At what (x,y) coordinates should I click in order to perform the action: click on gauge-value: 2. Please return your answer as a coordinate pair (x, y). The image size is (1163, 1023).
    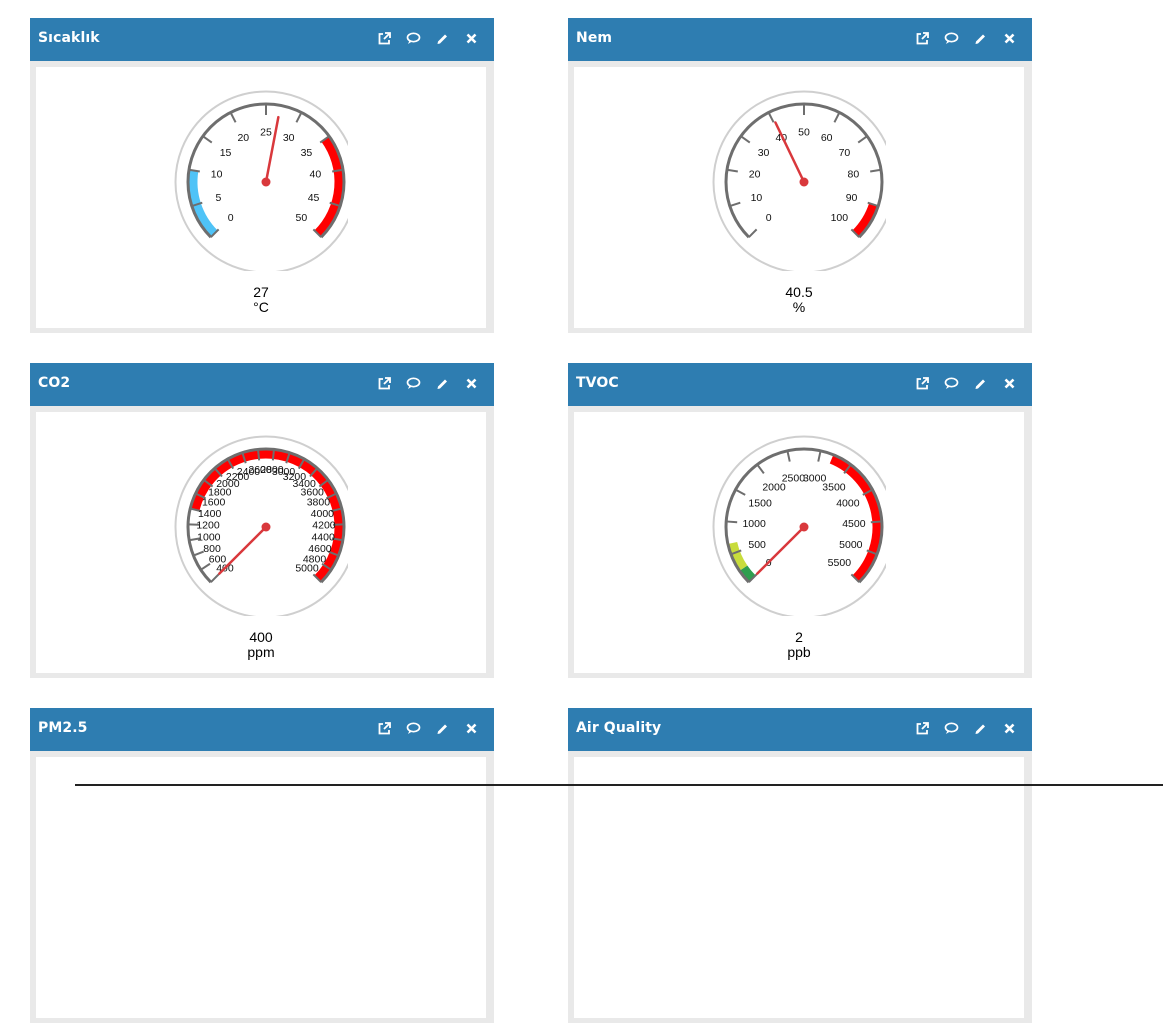
    Looking at the image, I should click on (799, 637).